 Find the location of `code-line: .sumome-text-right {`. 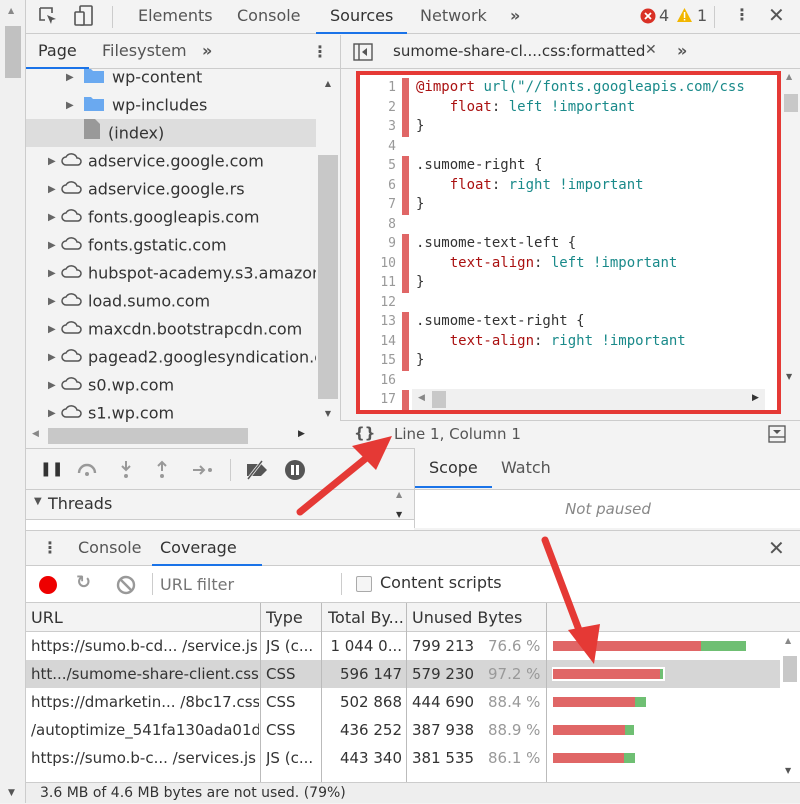

code-line: .sumome-text-right { is located at coordinates (590, 322).